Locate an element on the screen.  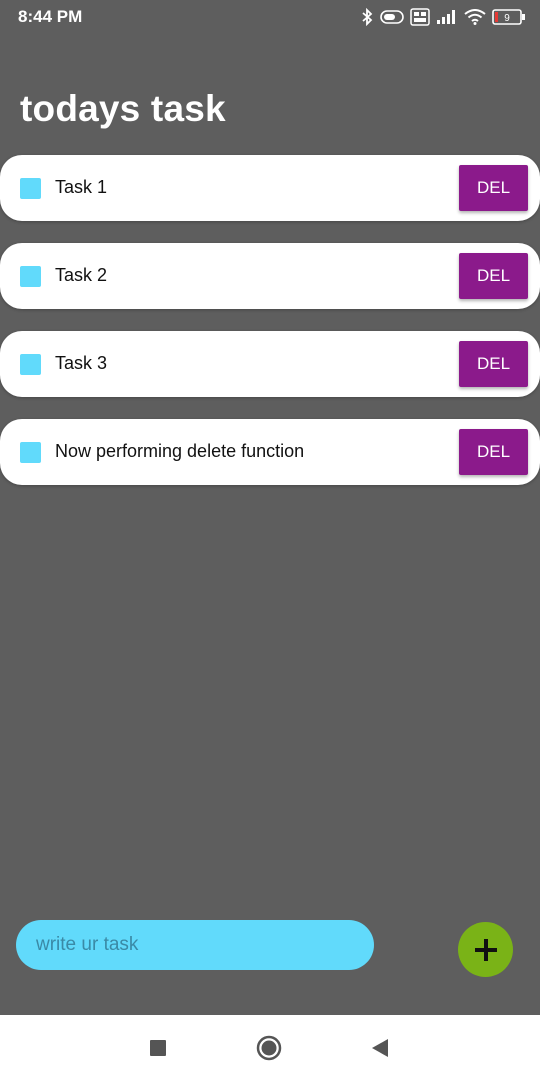
task-input is located at coordinates (195, 945).